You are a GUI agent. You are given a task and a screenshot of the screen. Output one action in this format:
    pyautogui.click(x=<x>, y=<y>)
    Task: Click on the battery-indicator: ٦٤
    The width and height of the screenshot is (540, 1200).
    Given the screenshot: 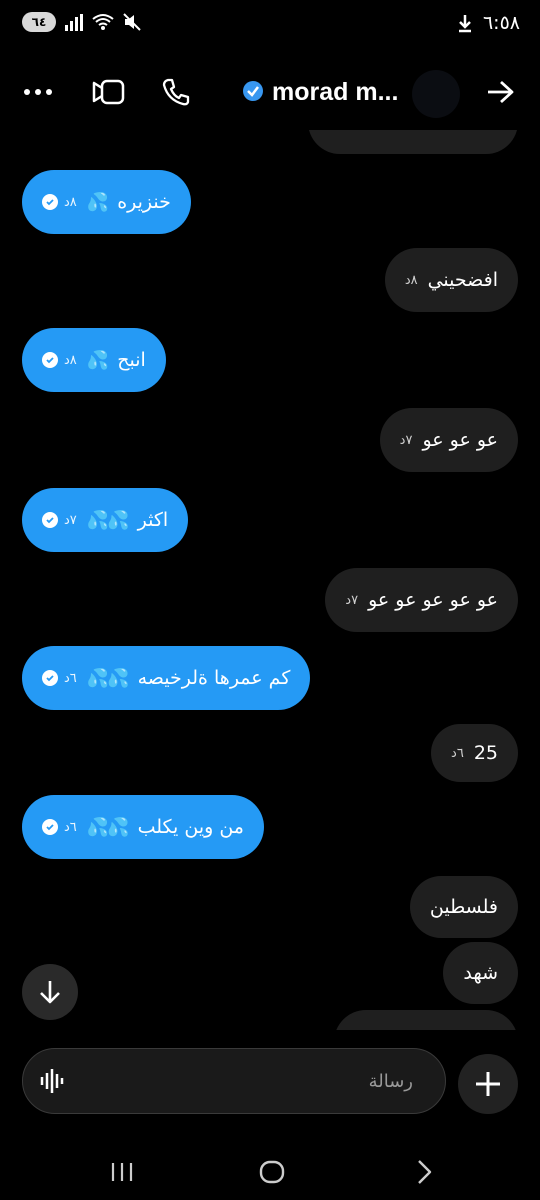 What is the action you would take?
    pyautogui.click(x=39, y=22)
    